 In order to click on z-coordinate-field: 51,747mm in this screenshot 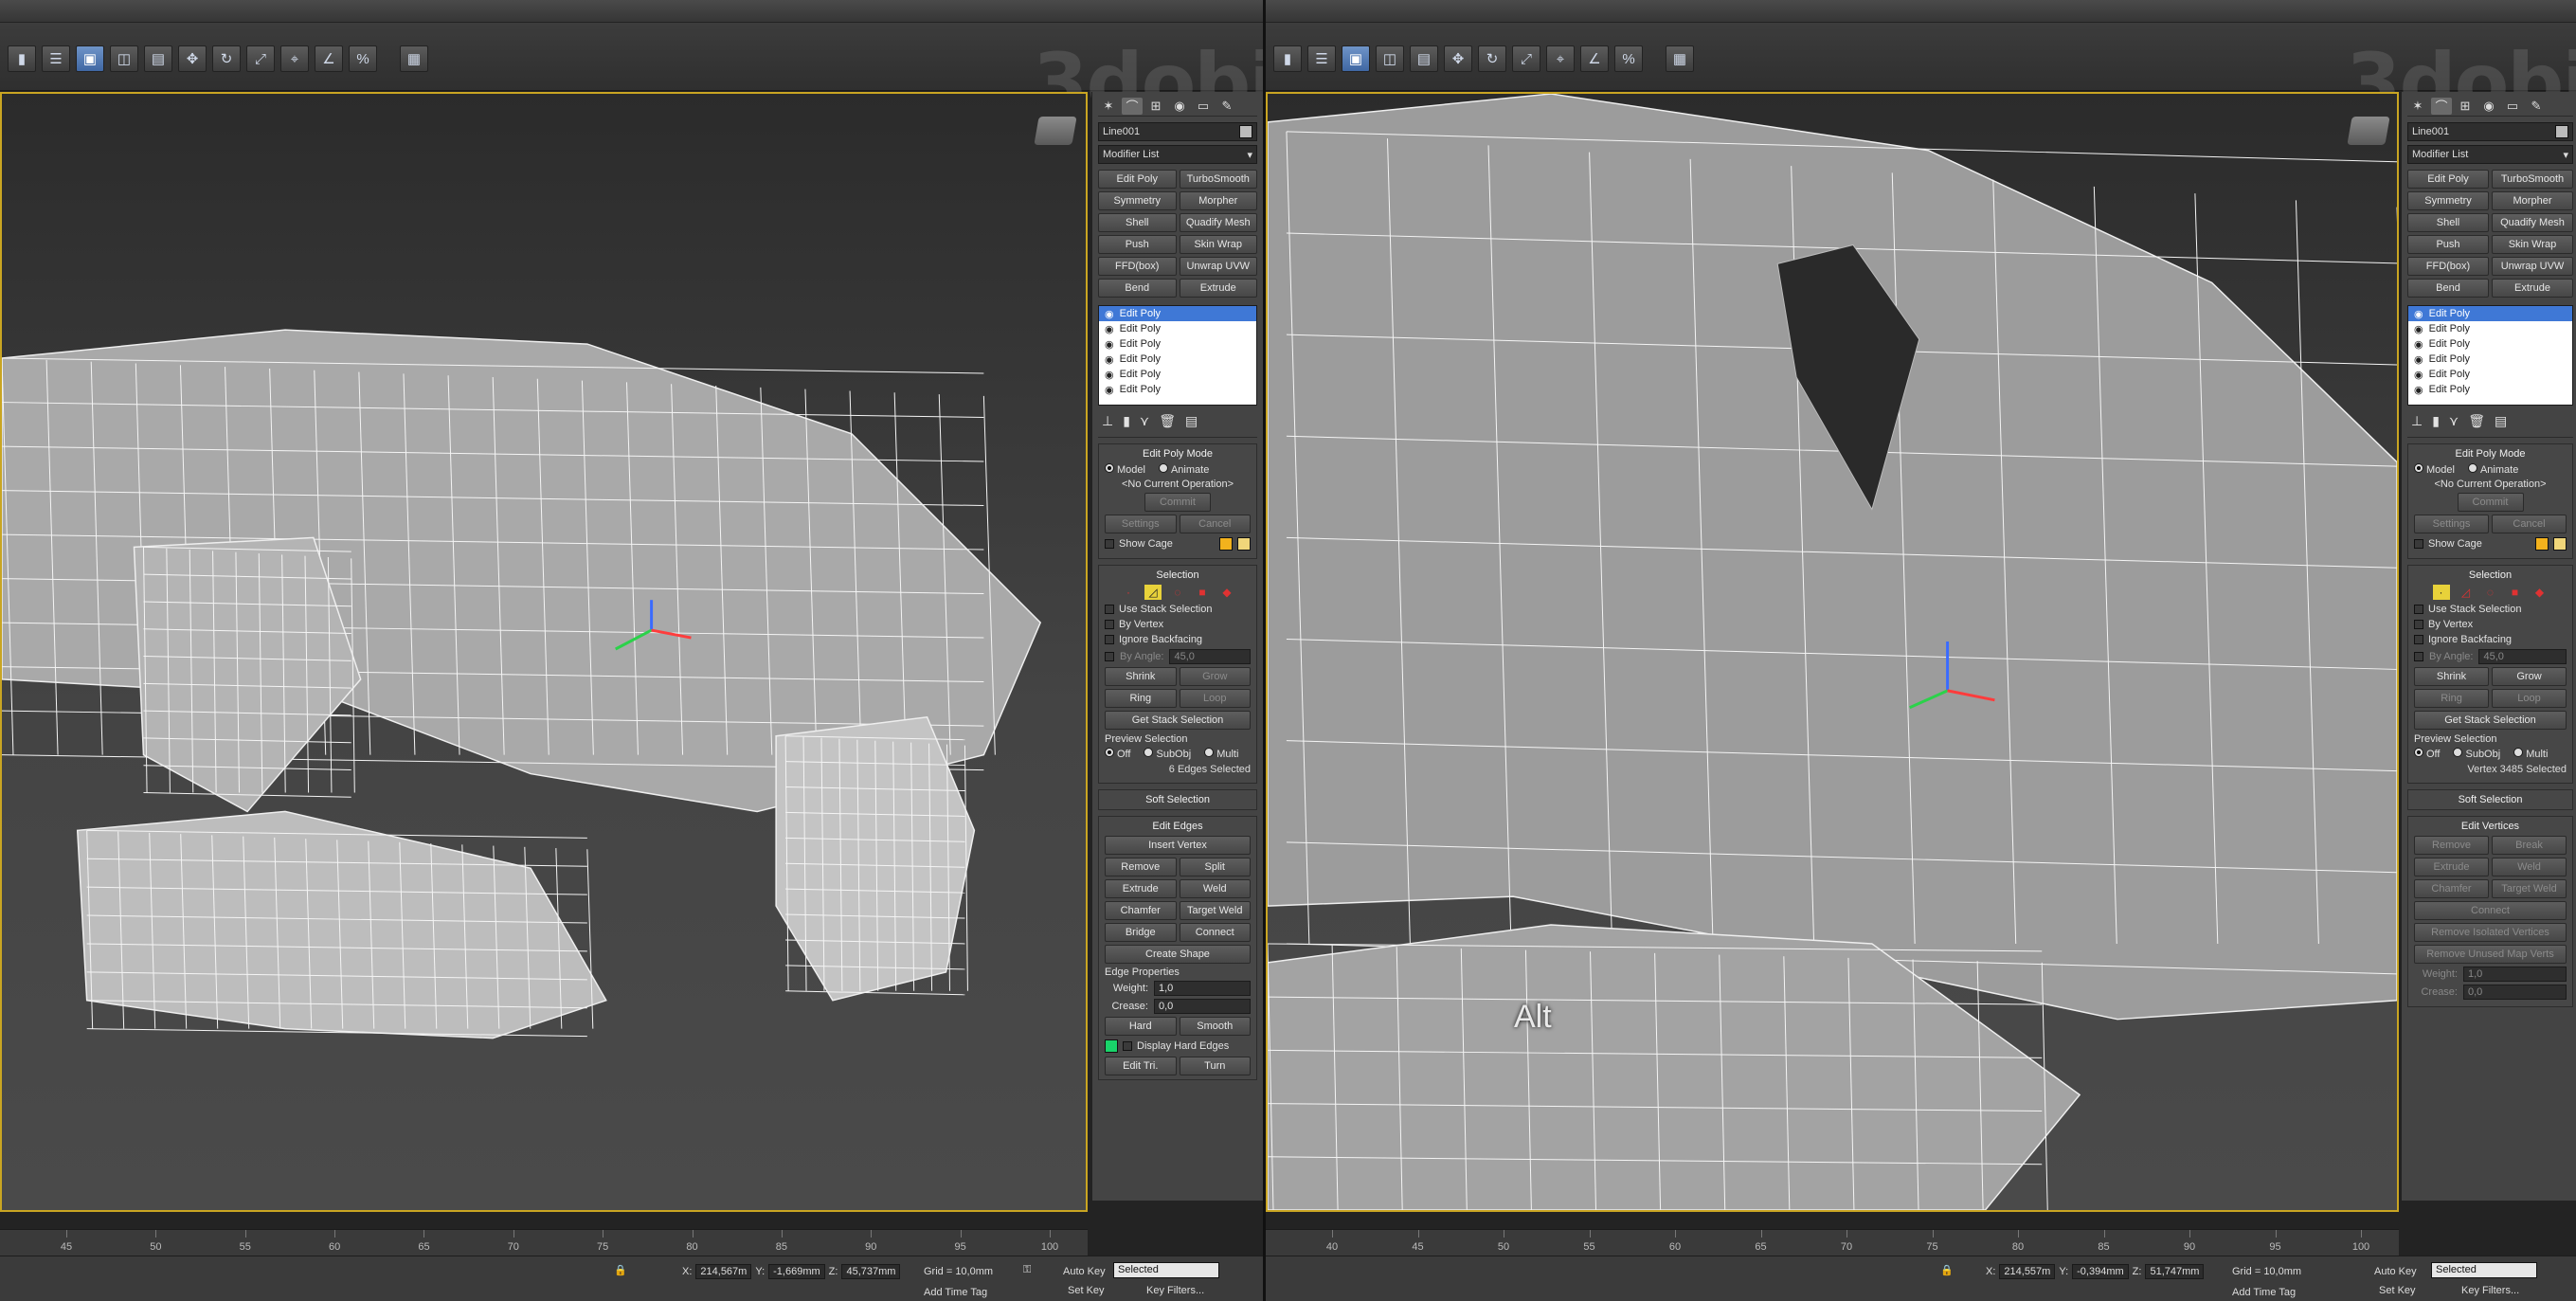, I will do `click(2175, 1271)`.